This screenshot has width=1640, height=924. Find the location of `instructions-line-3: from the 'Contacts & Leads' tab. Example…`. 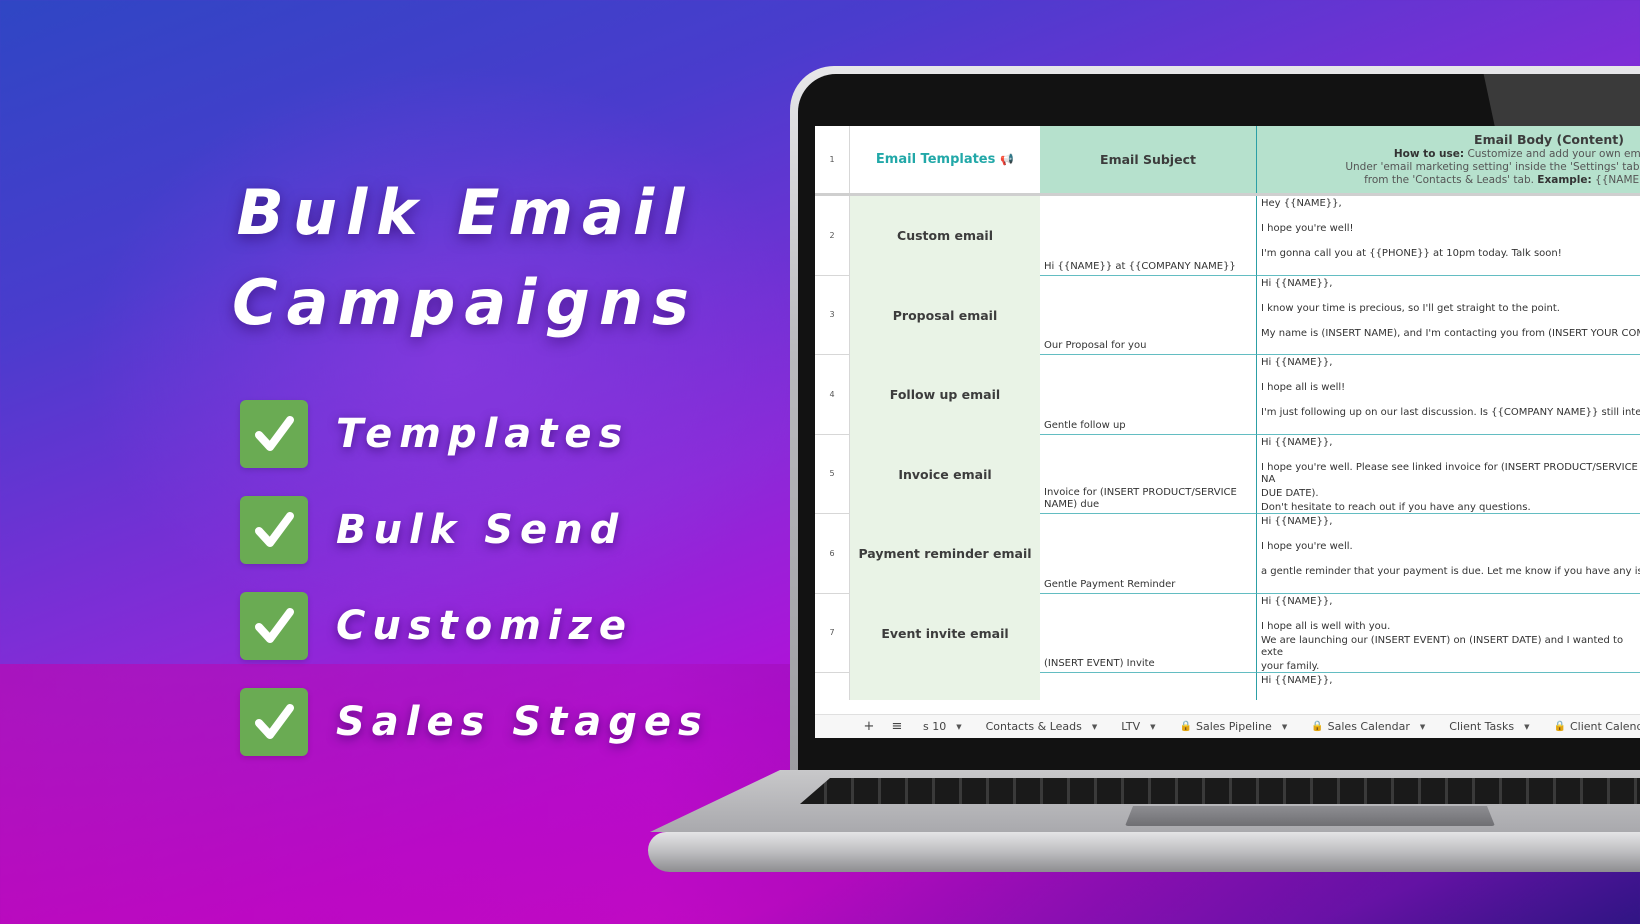

instructions-line-3: from the 'Contacts & Leads' tab. Example… is located at coordinates (1454, 180).